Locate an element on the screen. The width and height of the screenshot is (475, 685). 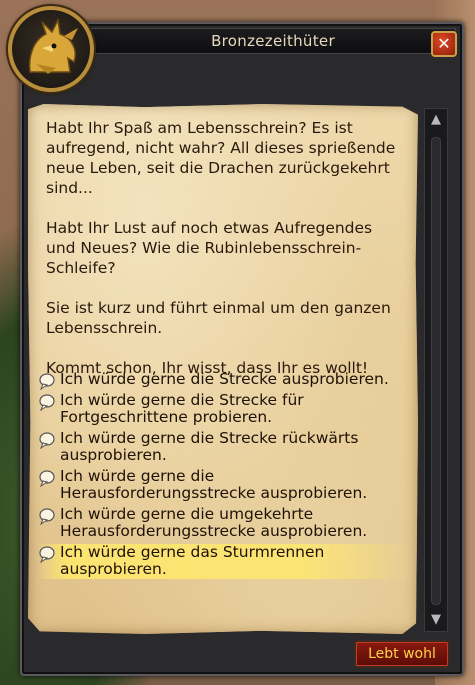
window-title: Bronzezeithüter is located at coordinates (273, 41).